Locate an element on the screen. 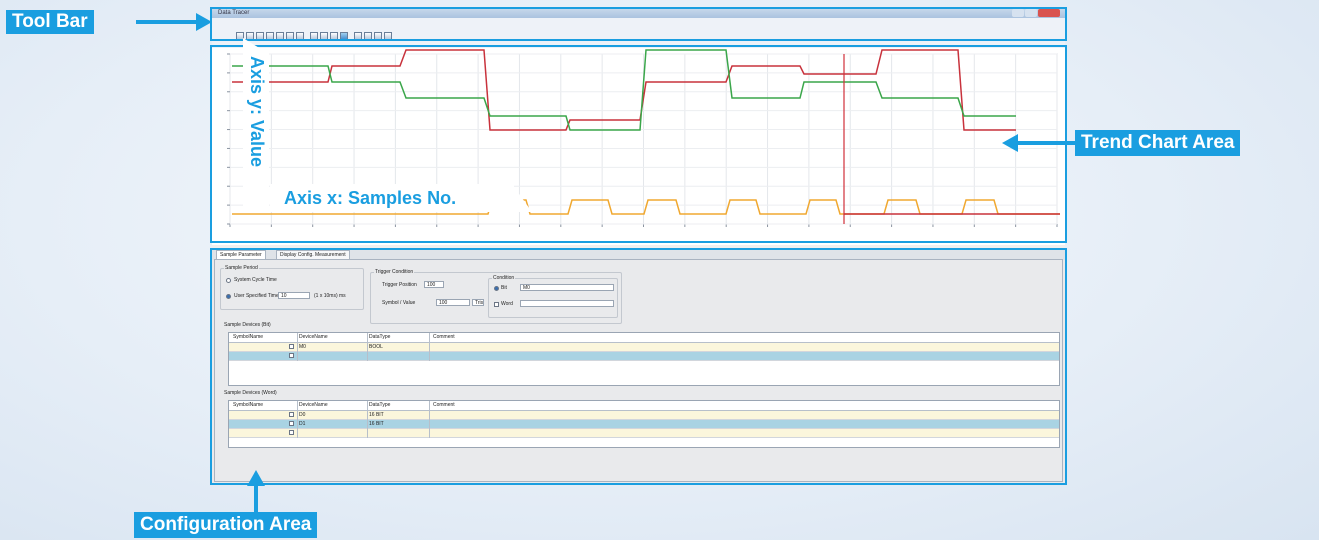 Image resolution: width=1319 pixels, height=540 pixels. trend-chart-callout: Trend Chart Area is located at coordinates (1158, 143).